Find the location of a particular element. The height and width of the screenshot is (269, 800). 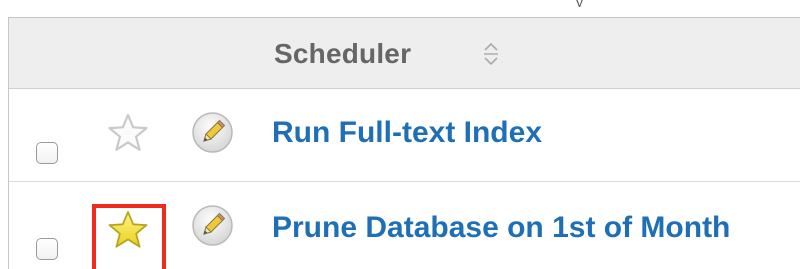

top-clipped-area: y is located at coordinates (400, 9).